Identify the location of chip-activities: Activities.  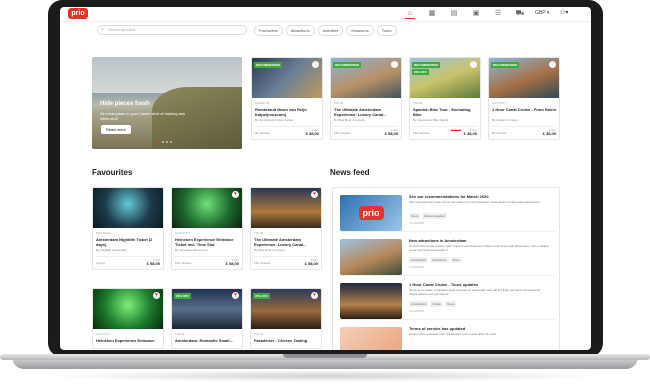
(330, 30).